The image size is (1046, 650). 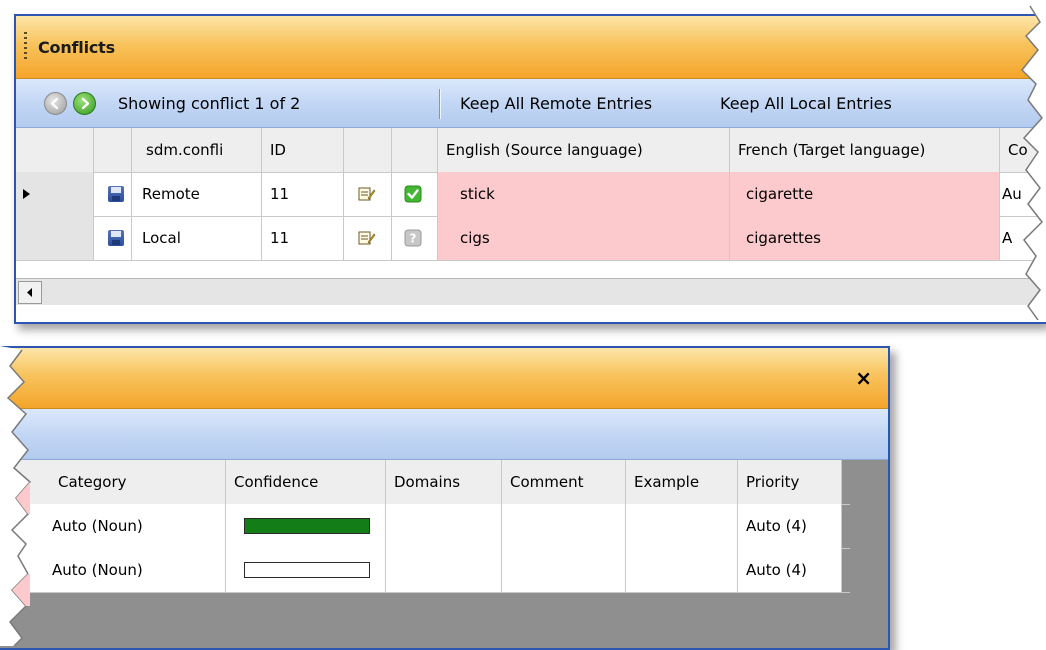 I want to click on origin-cell: Local, so click(x=197, y=238).